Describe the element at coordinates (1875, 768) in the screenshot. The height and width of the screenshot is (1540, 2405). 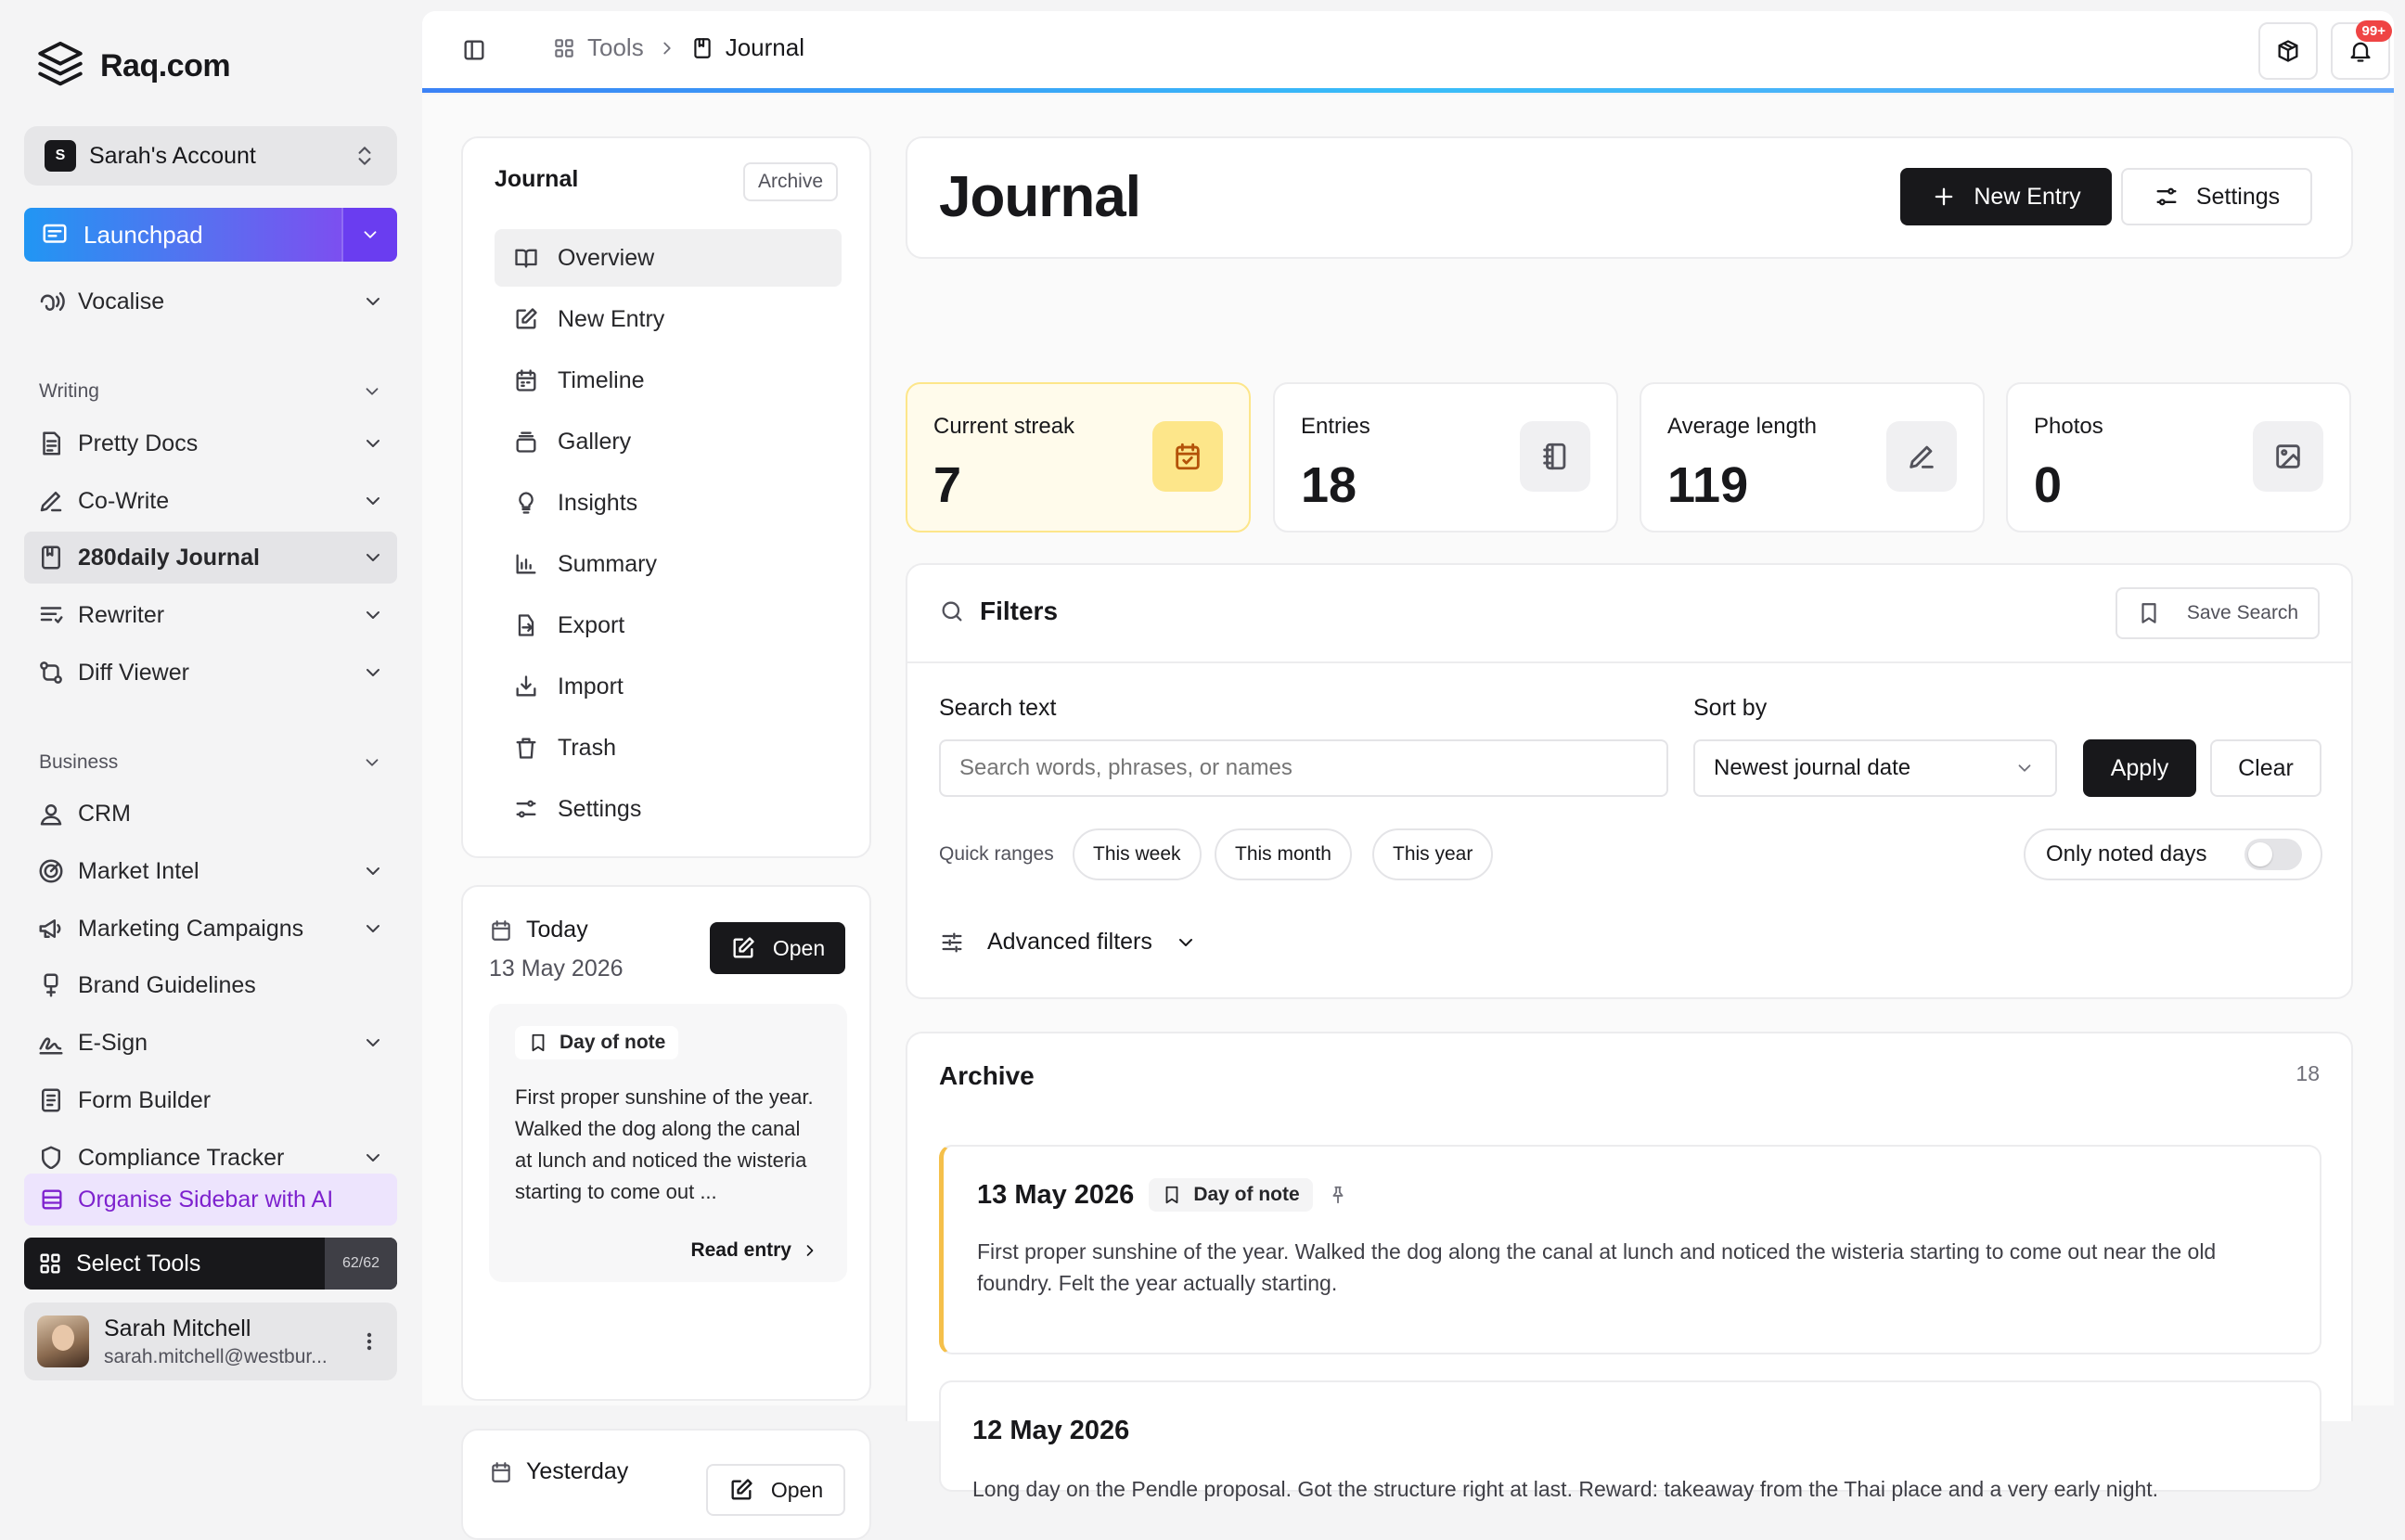
I see `sort-select: Newest journal date` at that location.